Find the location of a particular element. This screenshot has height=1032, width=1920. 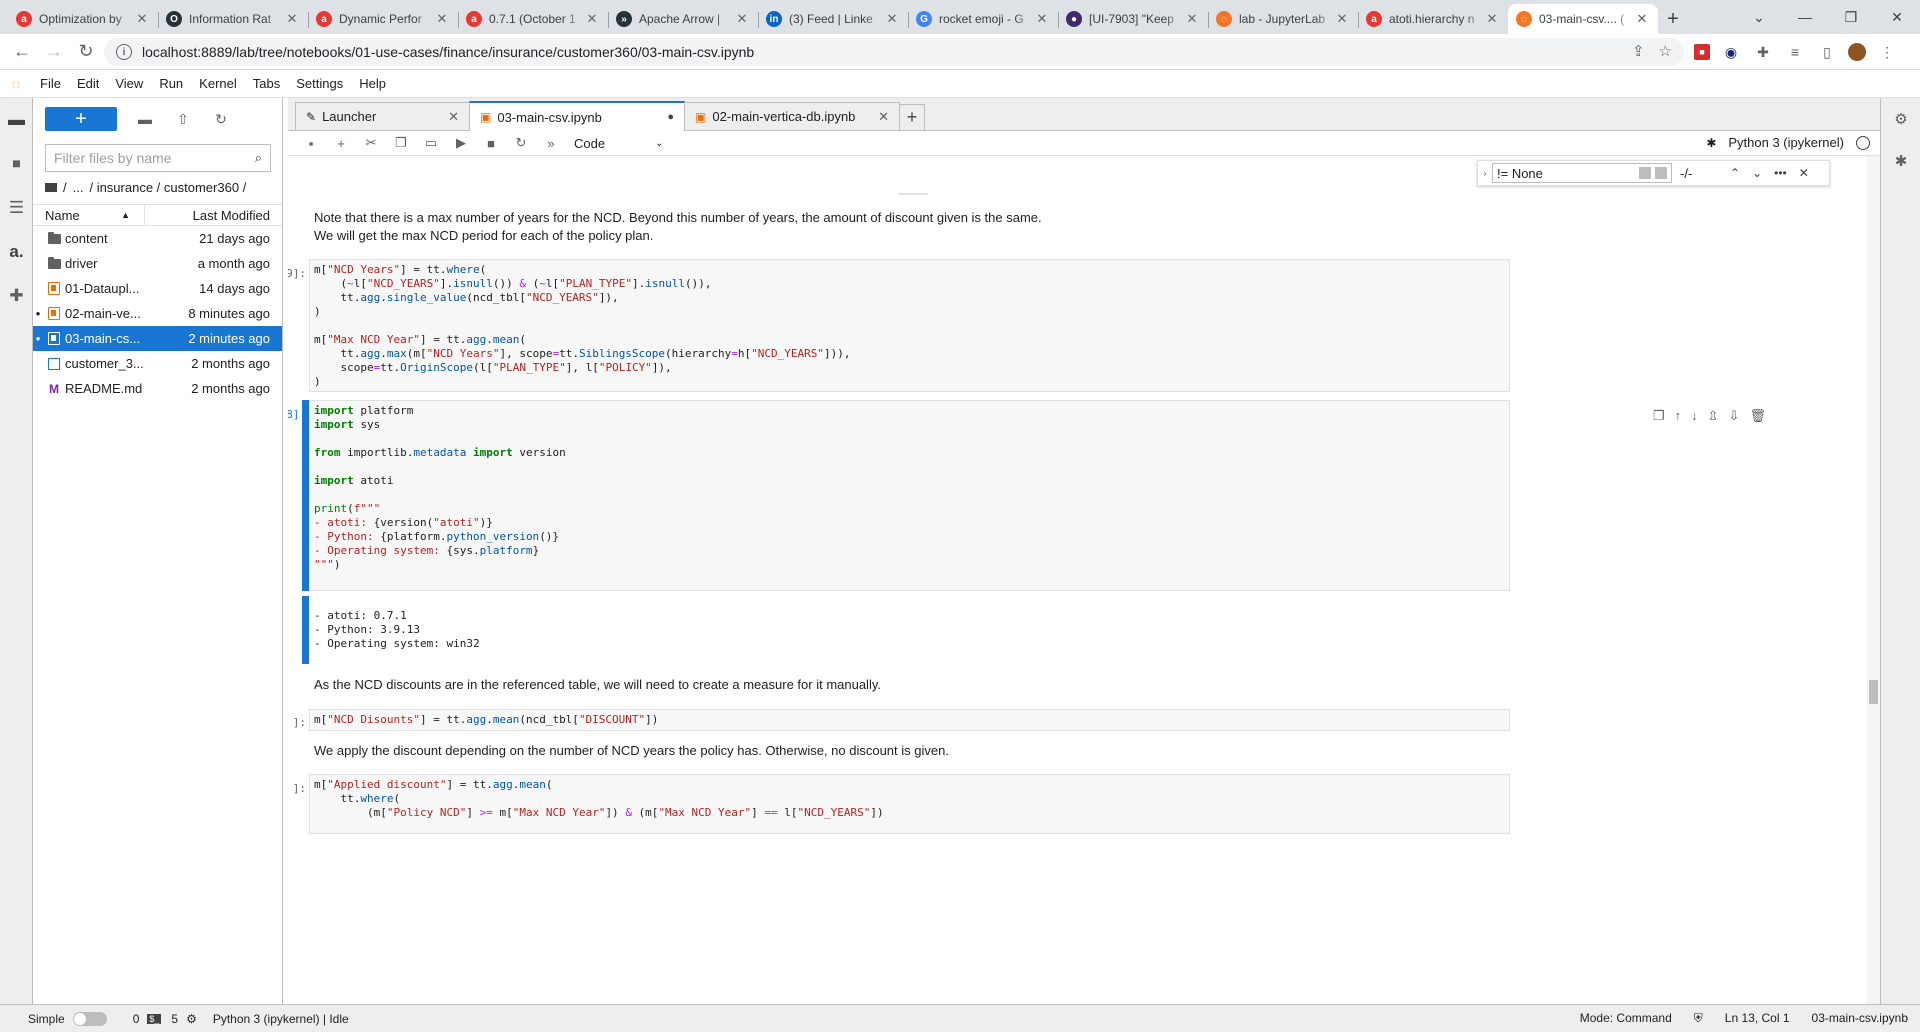

tab-search-icon: ⌄ is located at coordinates (1759, 17).